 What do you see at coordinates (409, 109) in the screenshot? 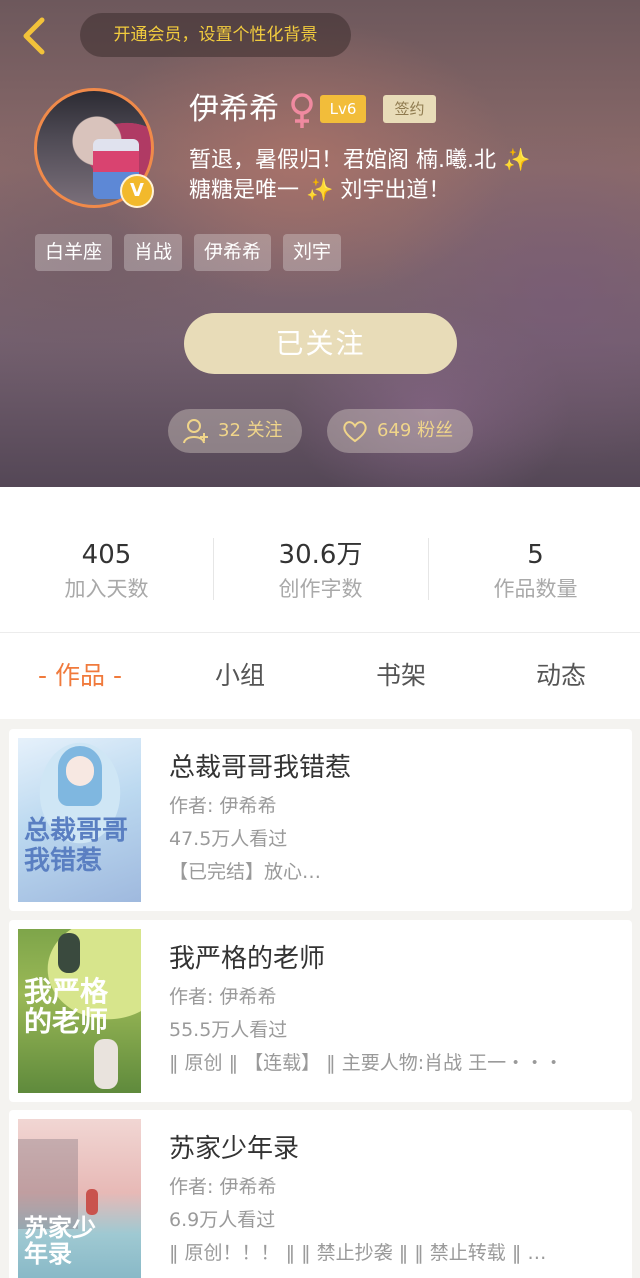
I see `signed-badge: 签约` at bounding box center [409, 109].